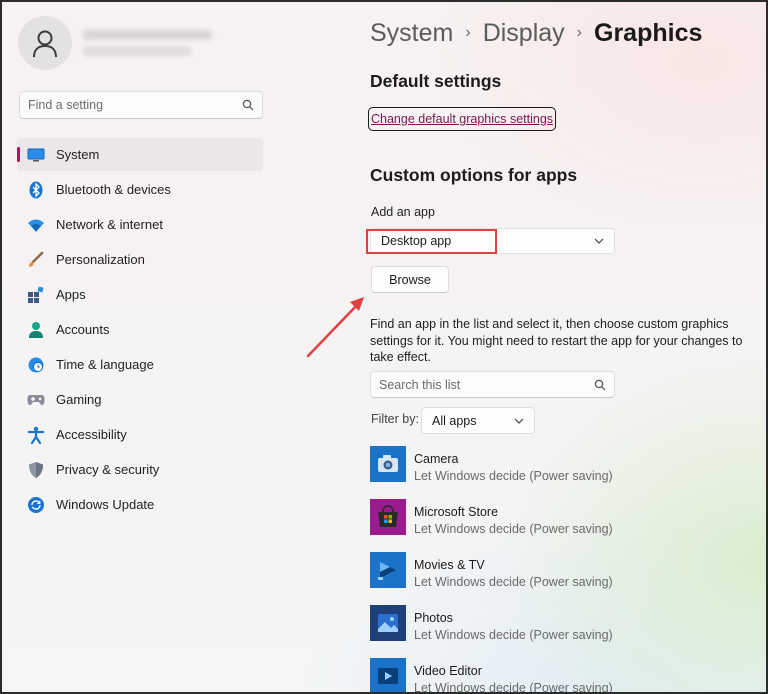  I want to click on breadcrumb-display: Display, so click(524, 33).